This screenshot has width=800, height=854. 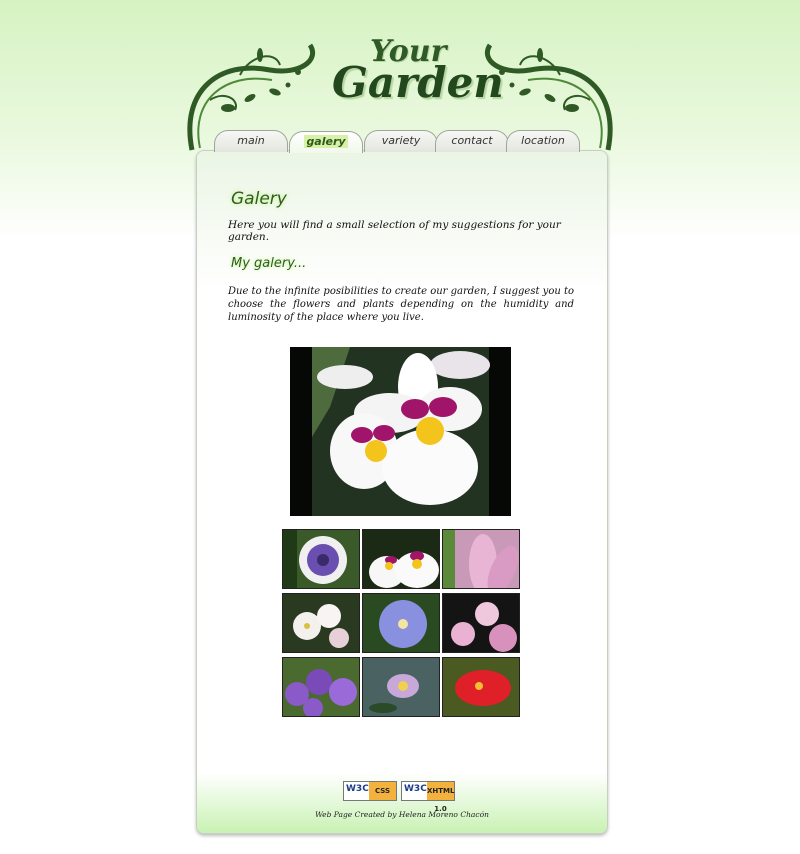 What do you see at coordinates (401, 687) in the screenshot?
I see `thumbnail-waterlily` at bounding box center [401, 687].